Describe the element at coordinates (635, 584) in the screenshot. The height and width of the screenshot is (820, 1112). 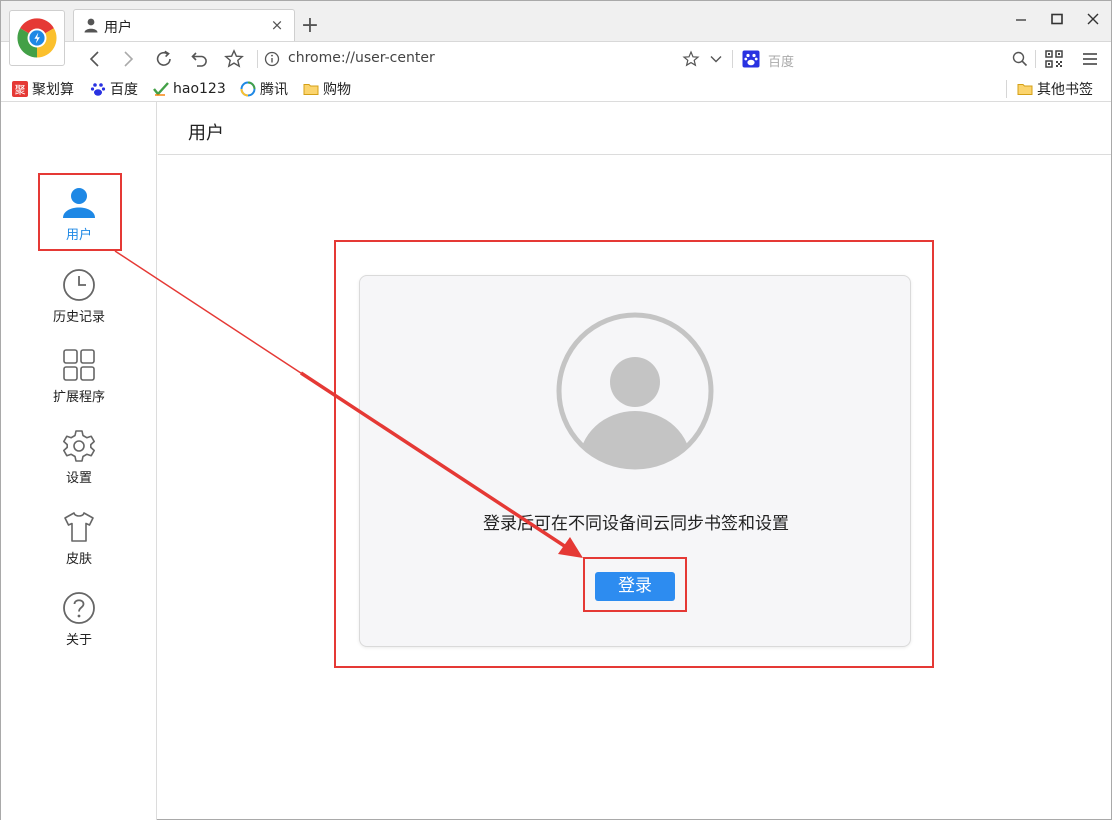
I see `highlight-box-login-button` at that location.